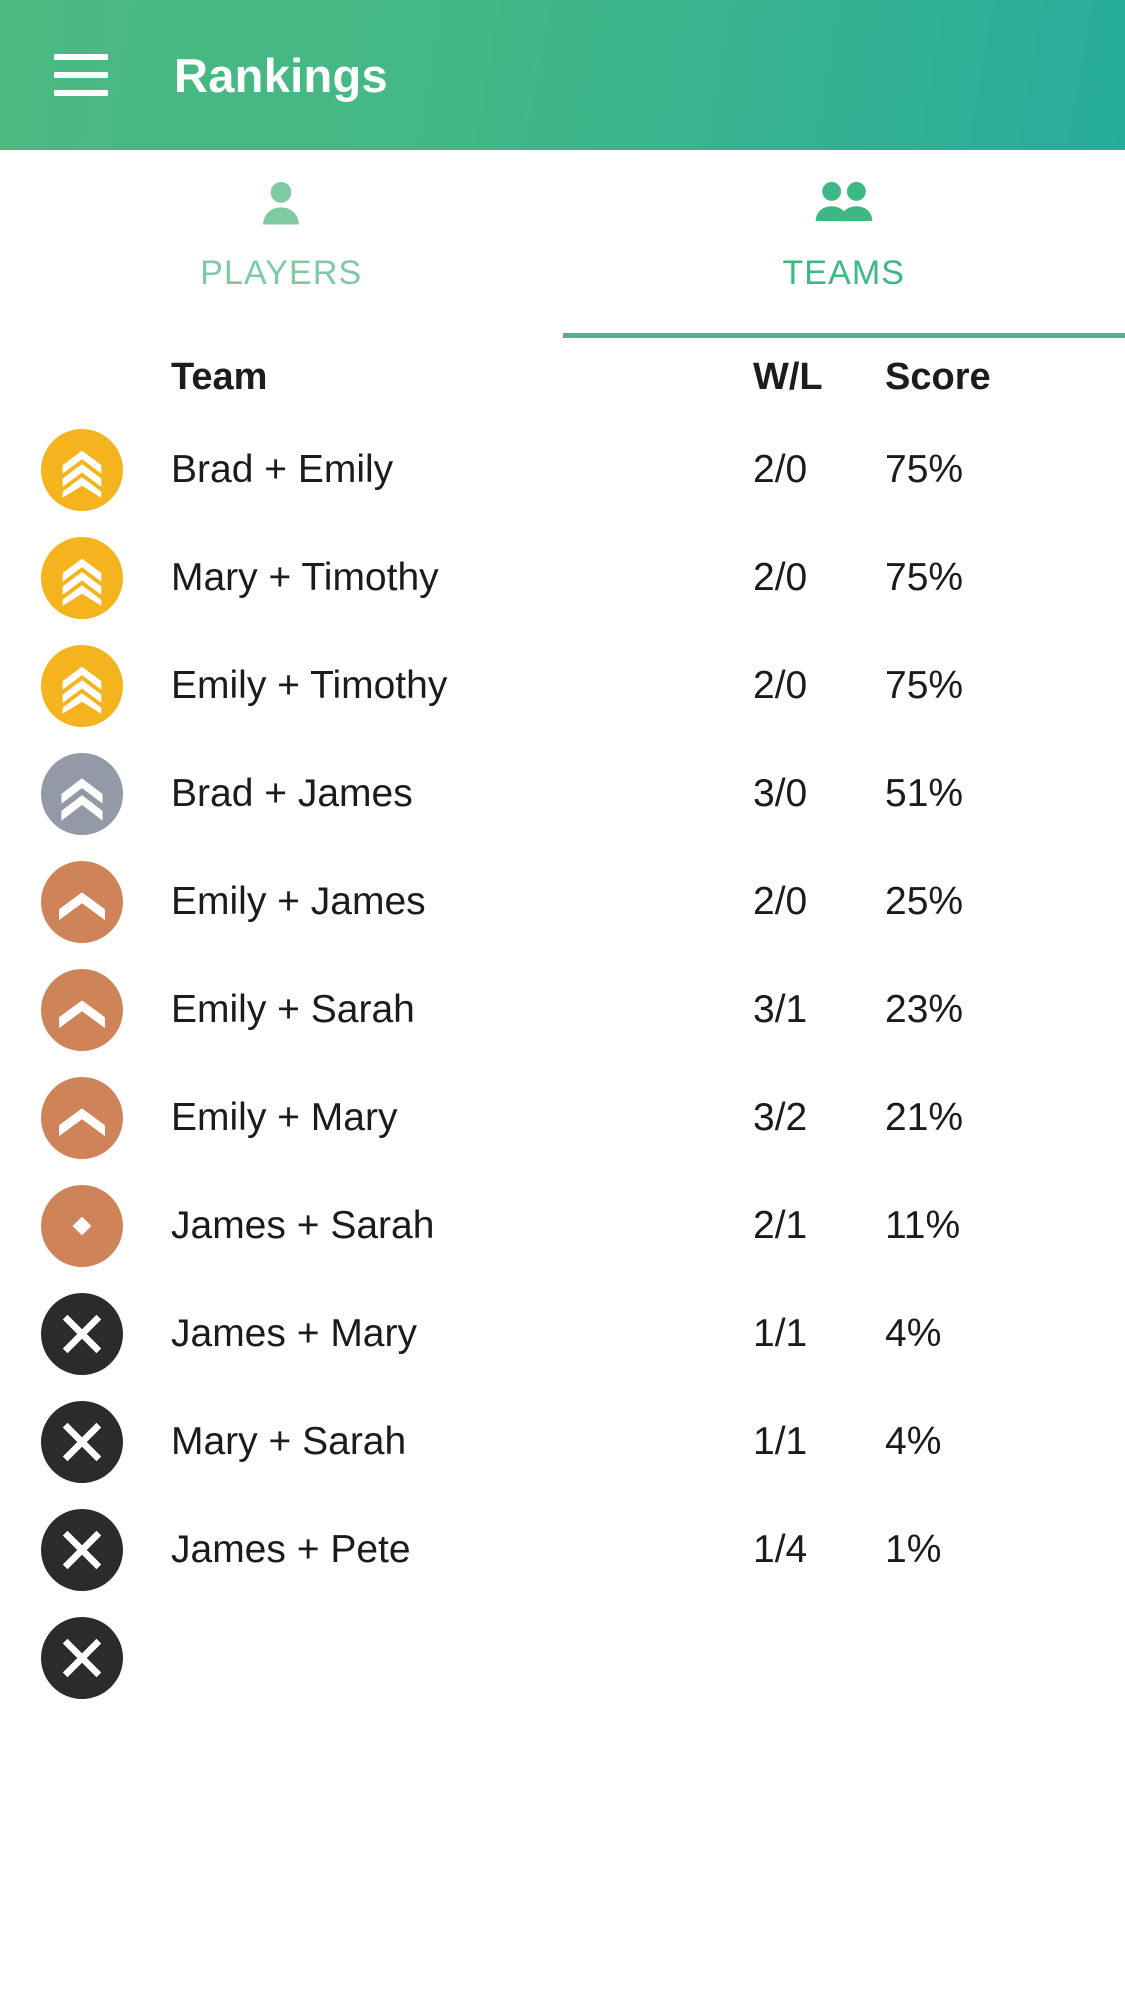 The image size is (1125, 2000). I want to click on cell-team-name: Mary + Sarah, so click(289, 1441).